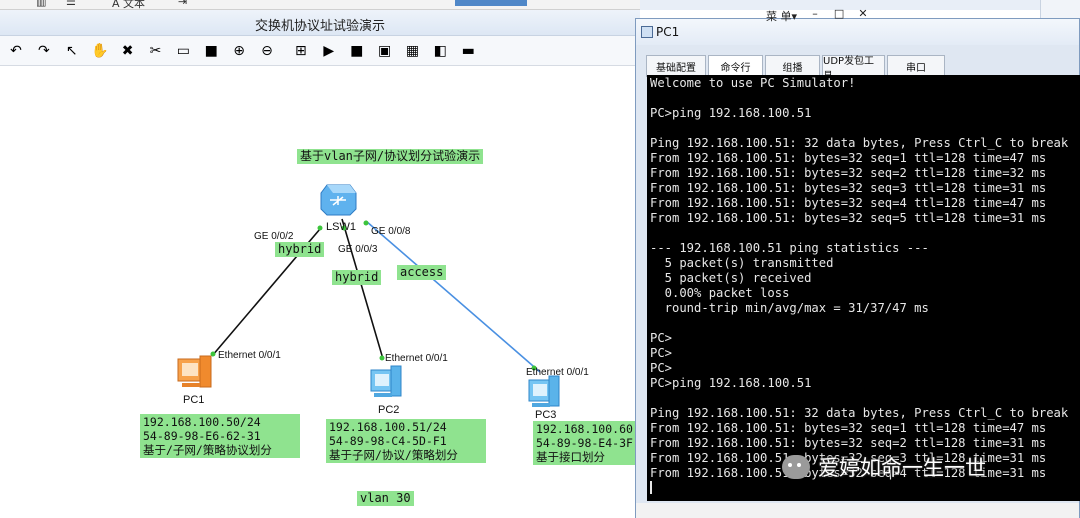 This screenshot has width=1080, height=518. I want to click on switch-icon, so click(338, 200).